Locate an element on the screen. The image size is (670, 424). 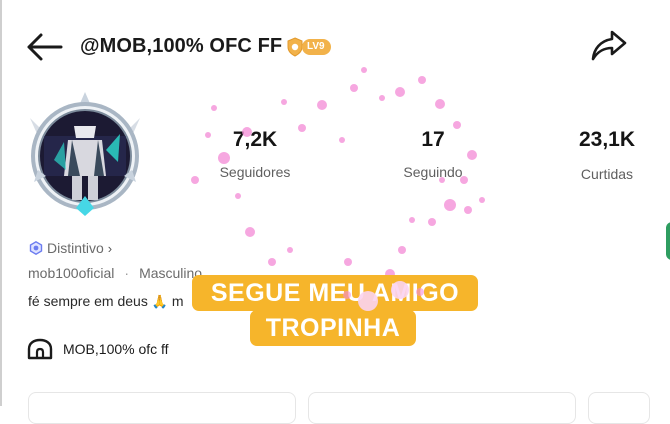
hexagon-badge-icon is located at coordinates (36, 248).